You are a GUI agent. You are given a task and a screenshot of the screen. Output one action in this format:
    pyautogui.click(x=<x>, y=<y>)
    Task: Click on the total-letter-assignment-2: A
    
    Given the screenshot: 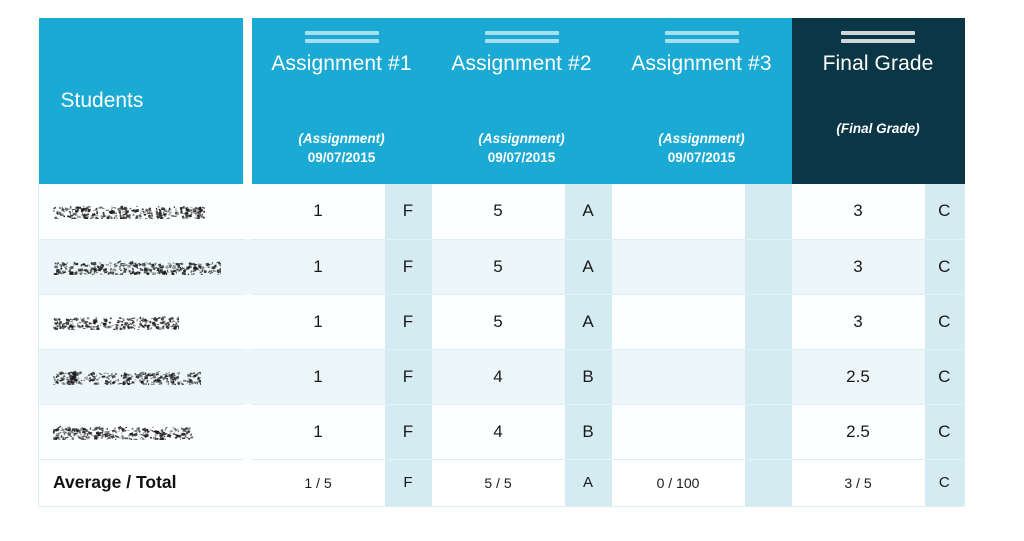 What is the action you would take?
    pyautogui.click(x=588, y=483)
    